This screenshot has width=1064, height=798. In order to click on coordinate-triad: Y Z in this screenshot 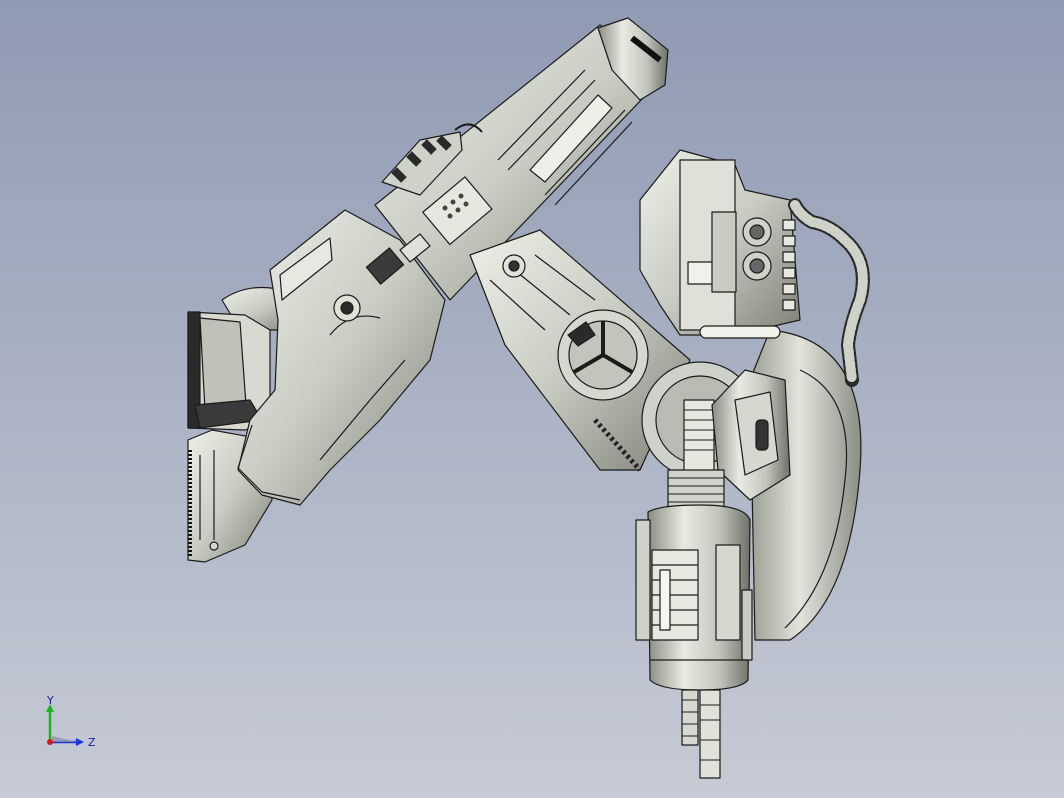, I will do `click(71, 722)`.